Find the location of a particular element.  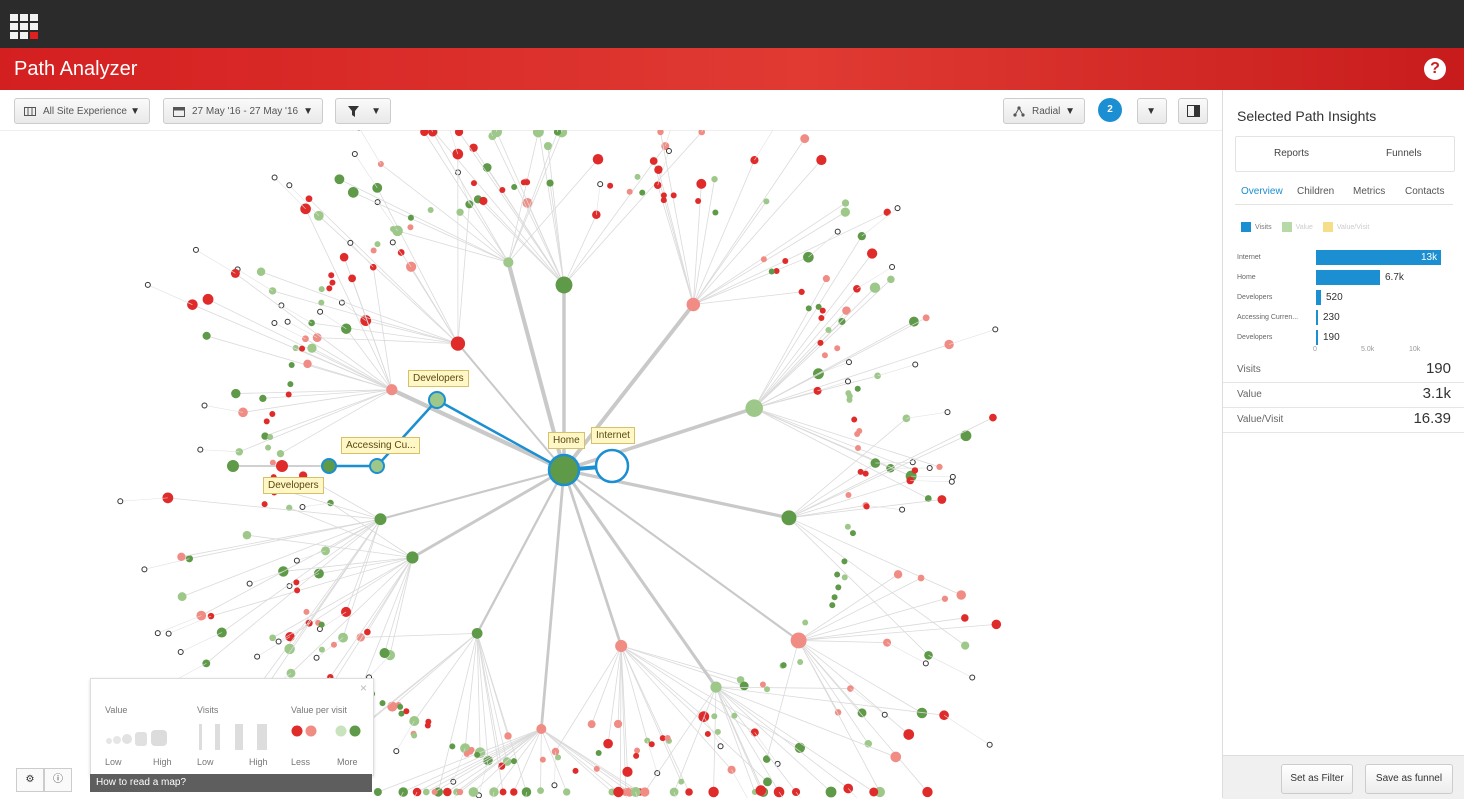

help-icon: ? is located at coordinates (1435, 69).